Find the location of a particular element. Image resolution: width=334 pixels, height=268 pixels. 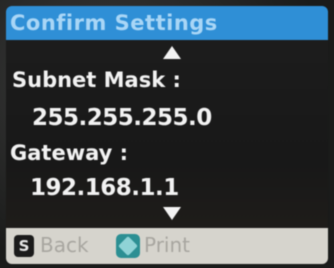

gateway-value: 192.168.1.1 is located at coordinates (104, 188).